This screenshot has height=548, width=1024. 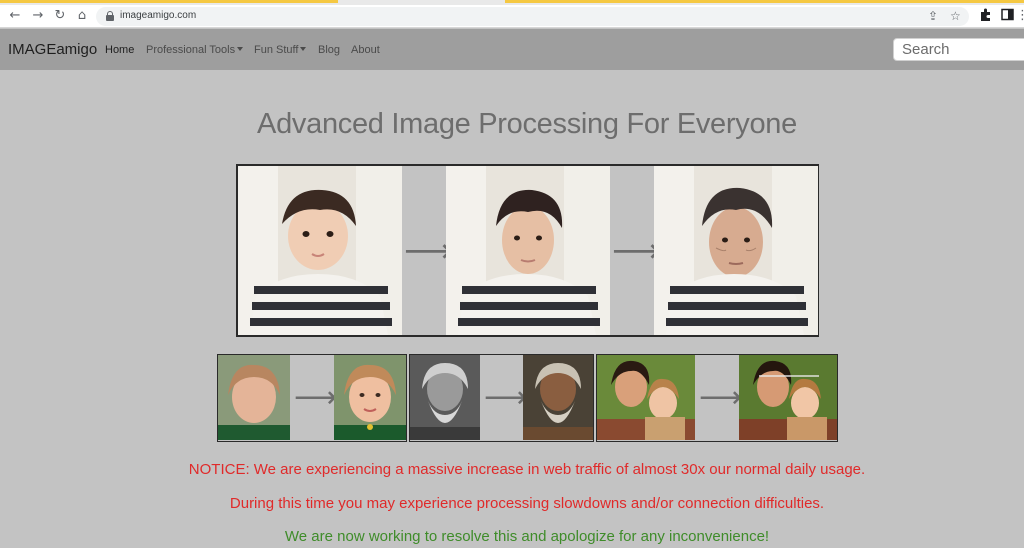 I want to click on colorize-example-man: ⟶, so click(x=501, y=398).